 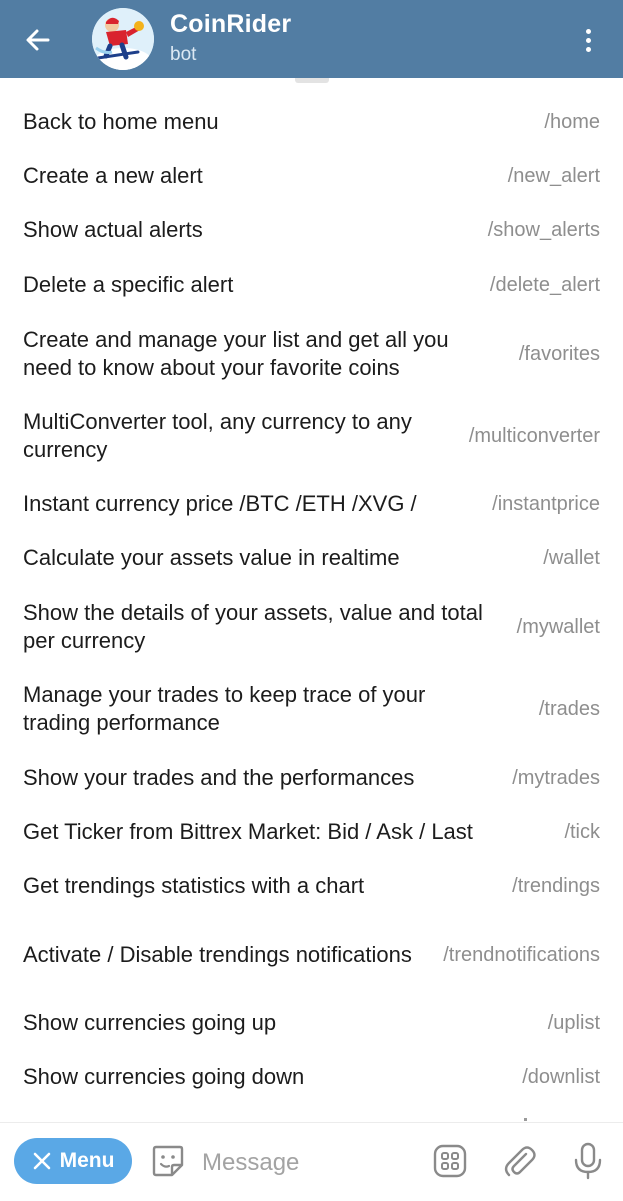 What do you see at coordinates (41, 1161) in the screenshot?
I see `close-icon` at bounding box center [41, 1161].